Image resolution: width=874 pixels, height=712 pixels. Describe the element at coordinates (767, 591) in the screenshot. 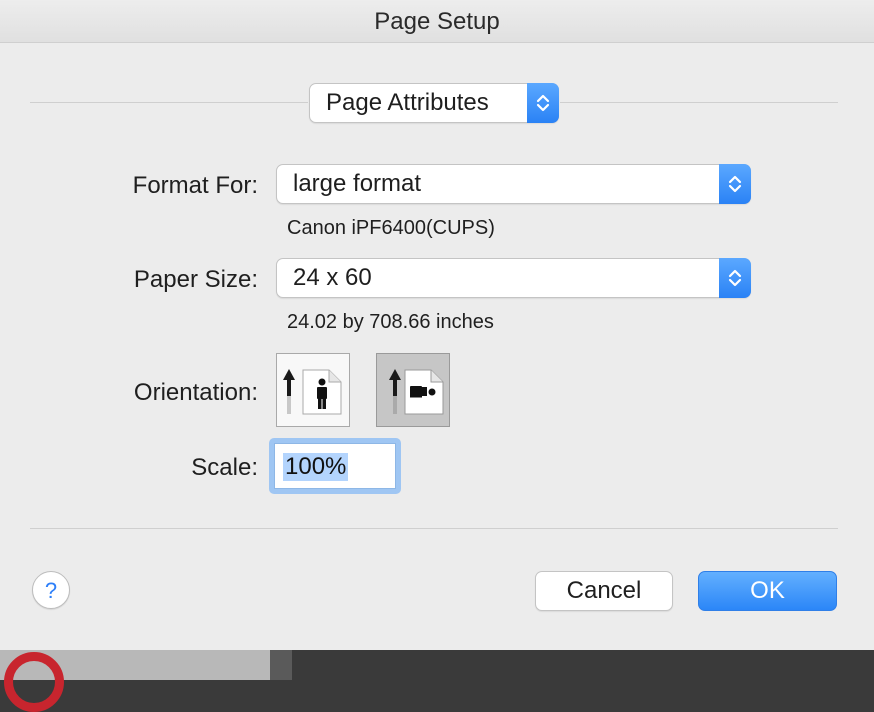

I see `ok-button: OK` at that location.